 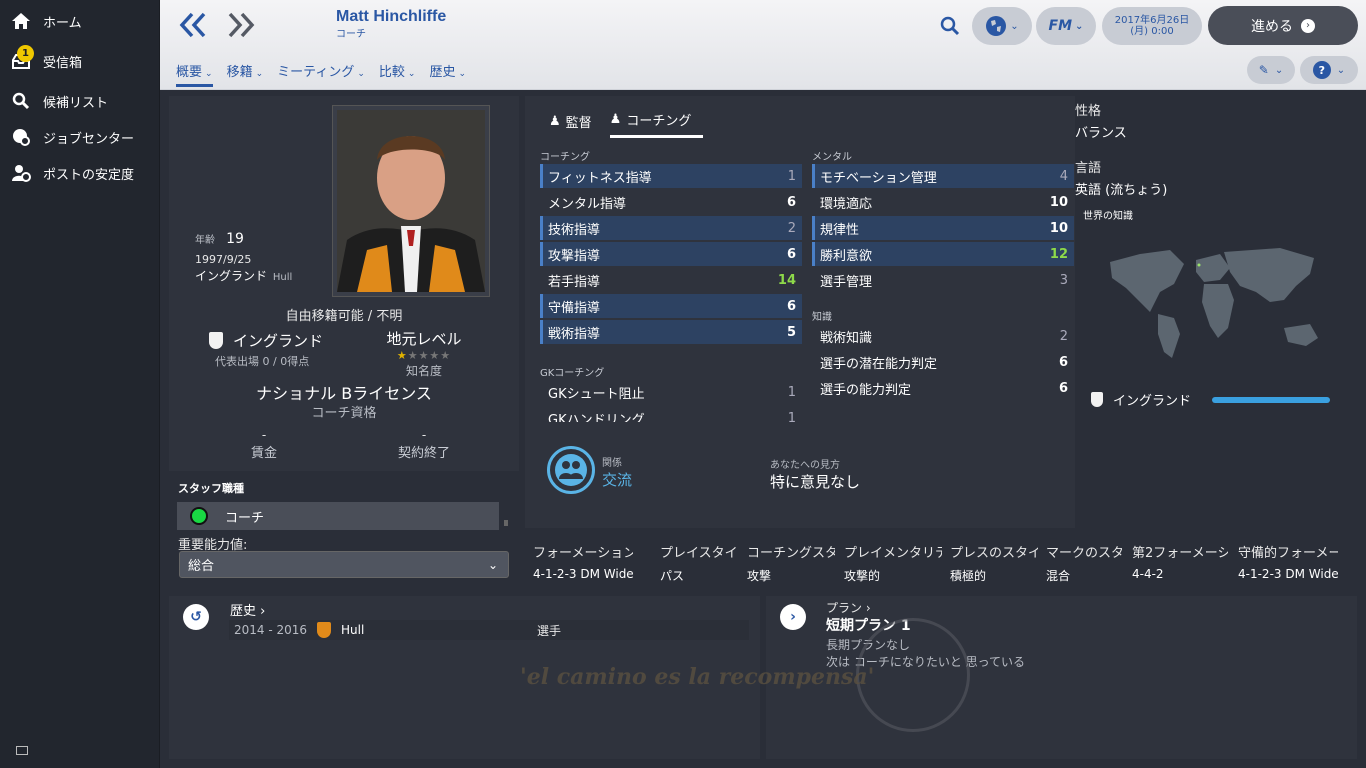 I want to click on attribute-row: モチベーション管理 4, so click(x=943, y=176).